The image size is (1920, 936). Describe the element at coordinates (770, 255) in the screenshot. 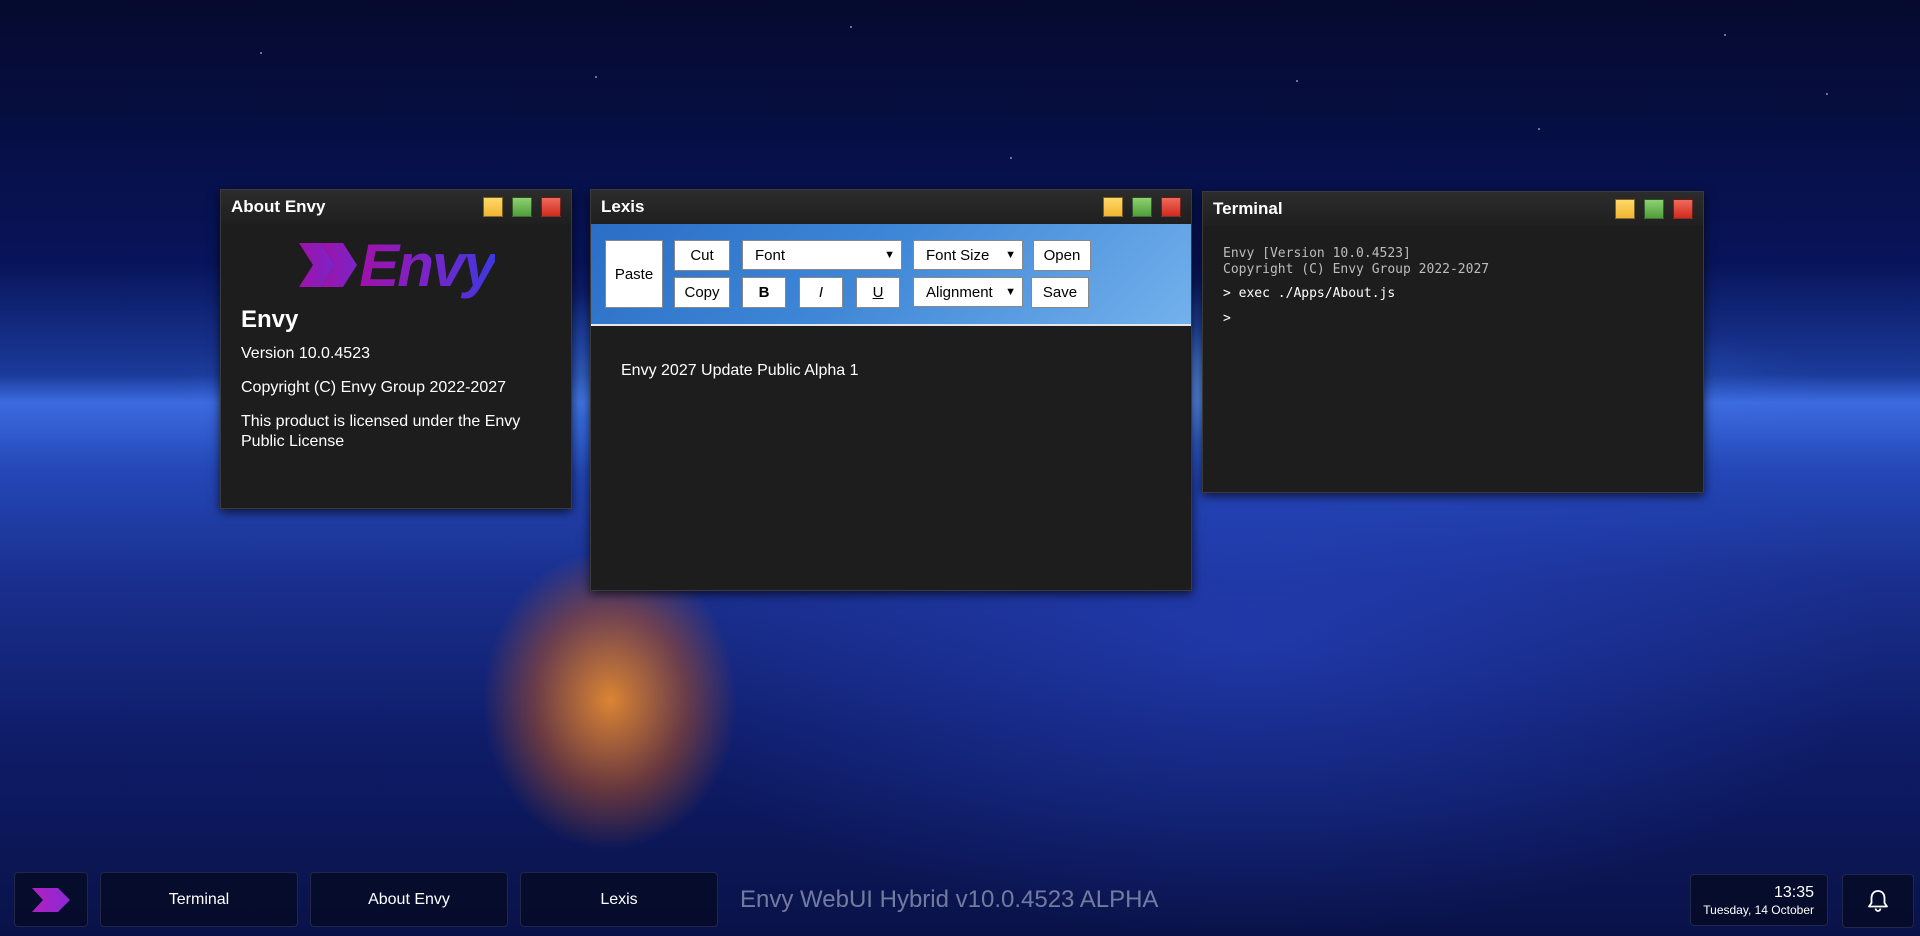

I see `font-select-value: Font` at that location.